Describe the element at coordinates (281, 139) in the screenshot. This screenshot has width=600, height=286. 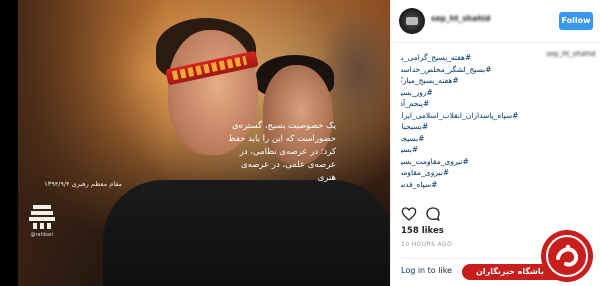
I see `quote-line: حضوراست که این را باید حفظ` at that location.